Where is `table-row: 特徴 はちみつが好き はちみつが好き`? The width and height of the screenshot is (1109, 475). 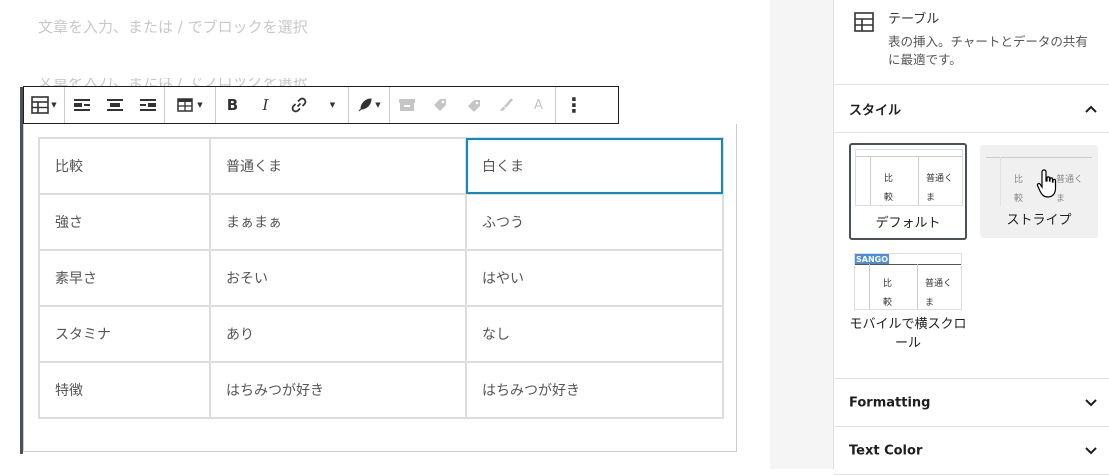
table-row: 特徴 はちみつが好き はちみつが好き is located at coordinates (381, 390).